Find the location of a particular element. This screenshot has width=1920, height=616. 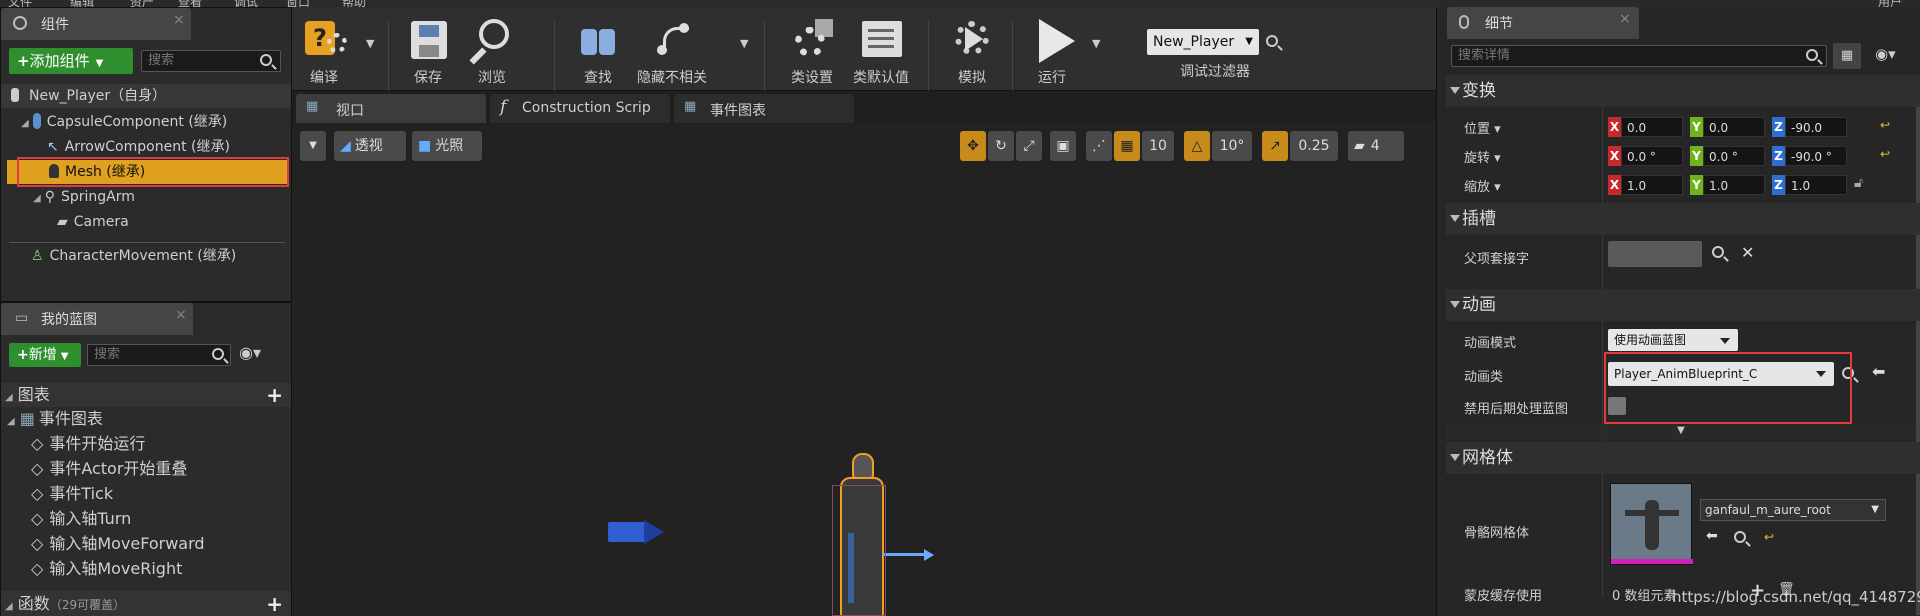

tree-item-charmovement: ♙ CharacterMovement (继承) is located at coordinates (146, 256).